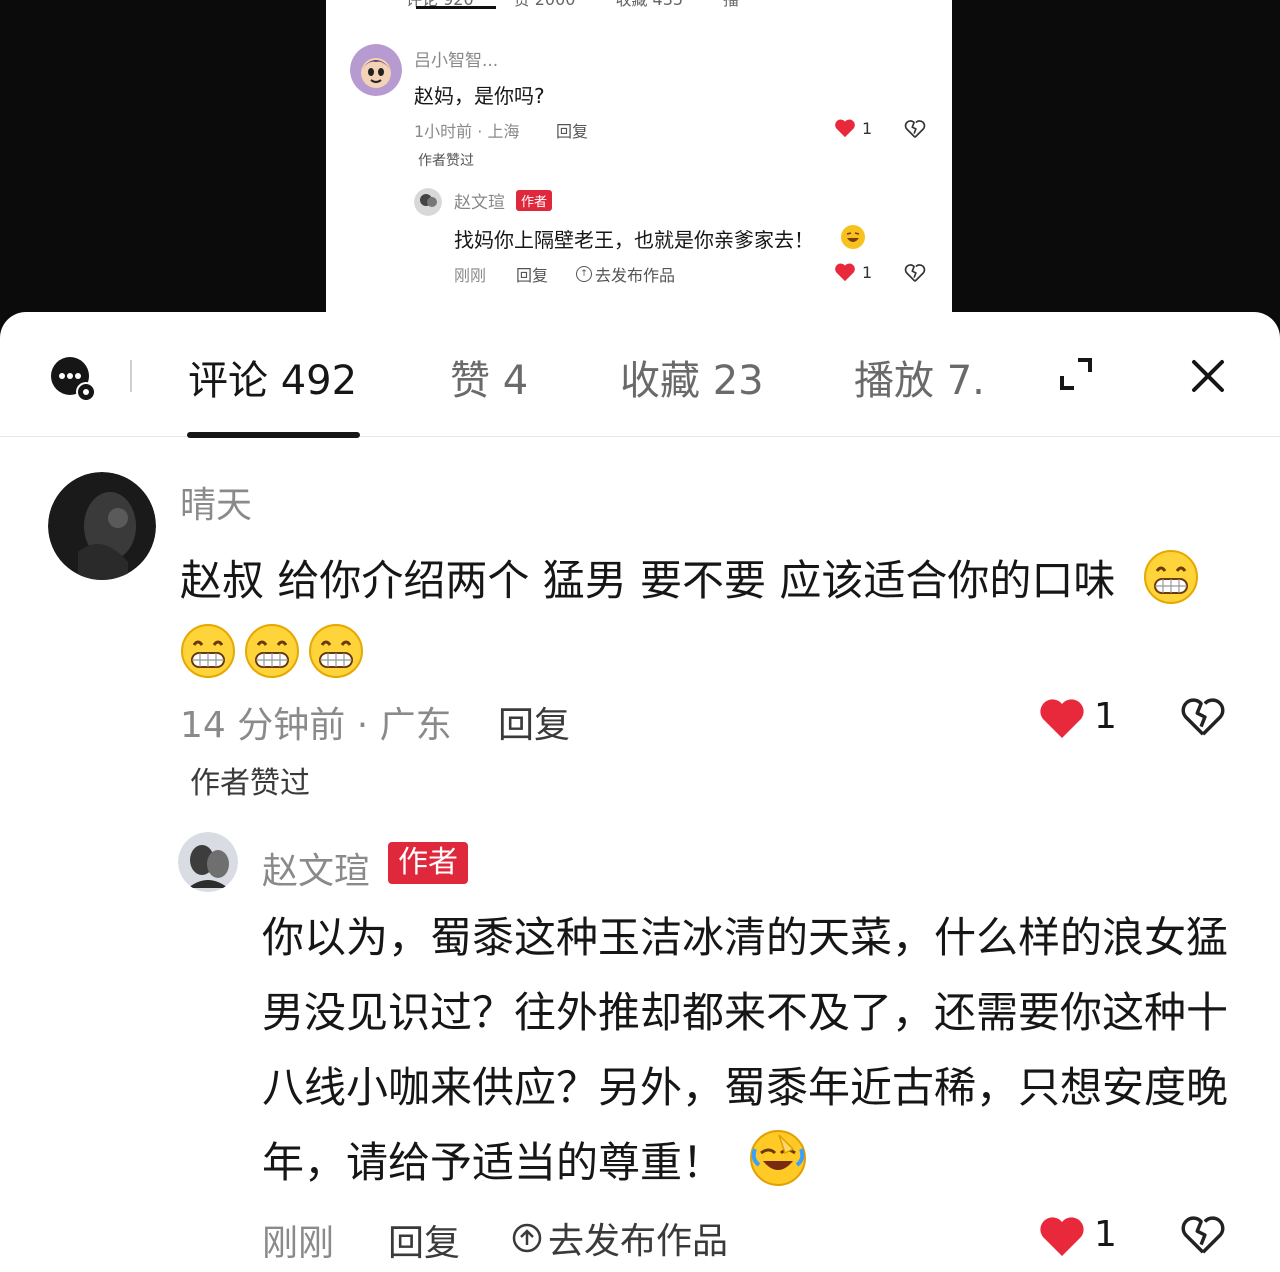 This screenshot has width=1280, height=1272. Describe the element at coordinates (298, 1243) in the screenshot. I see `reply-meta: 刚刚` at that location.